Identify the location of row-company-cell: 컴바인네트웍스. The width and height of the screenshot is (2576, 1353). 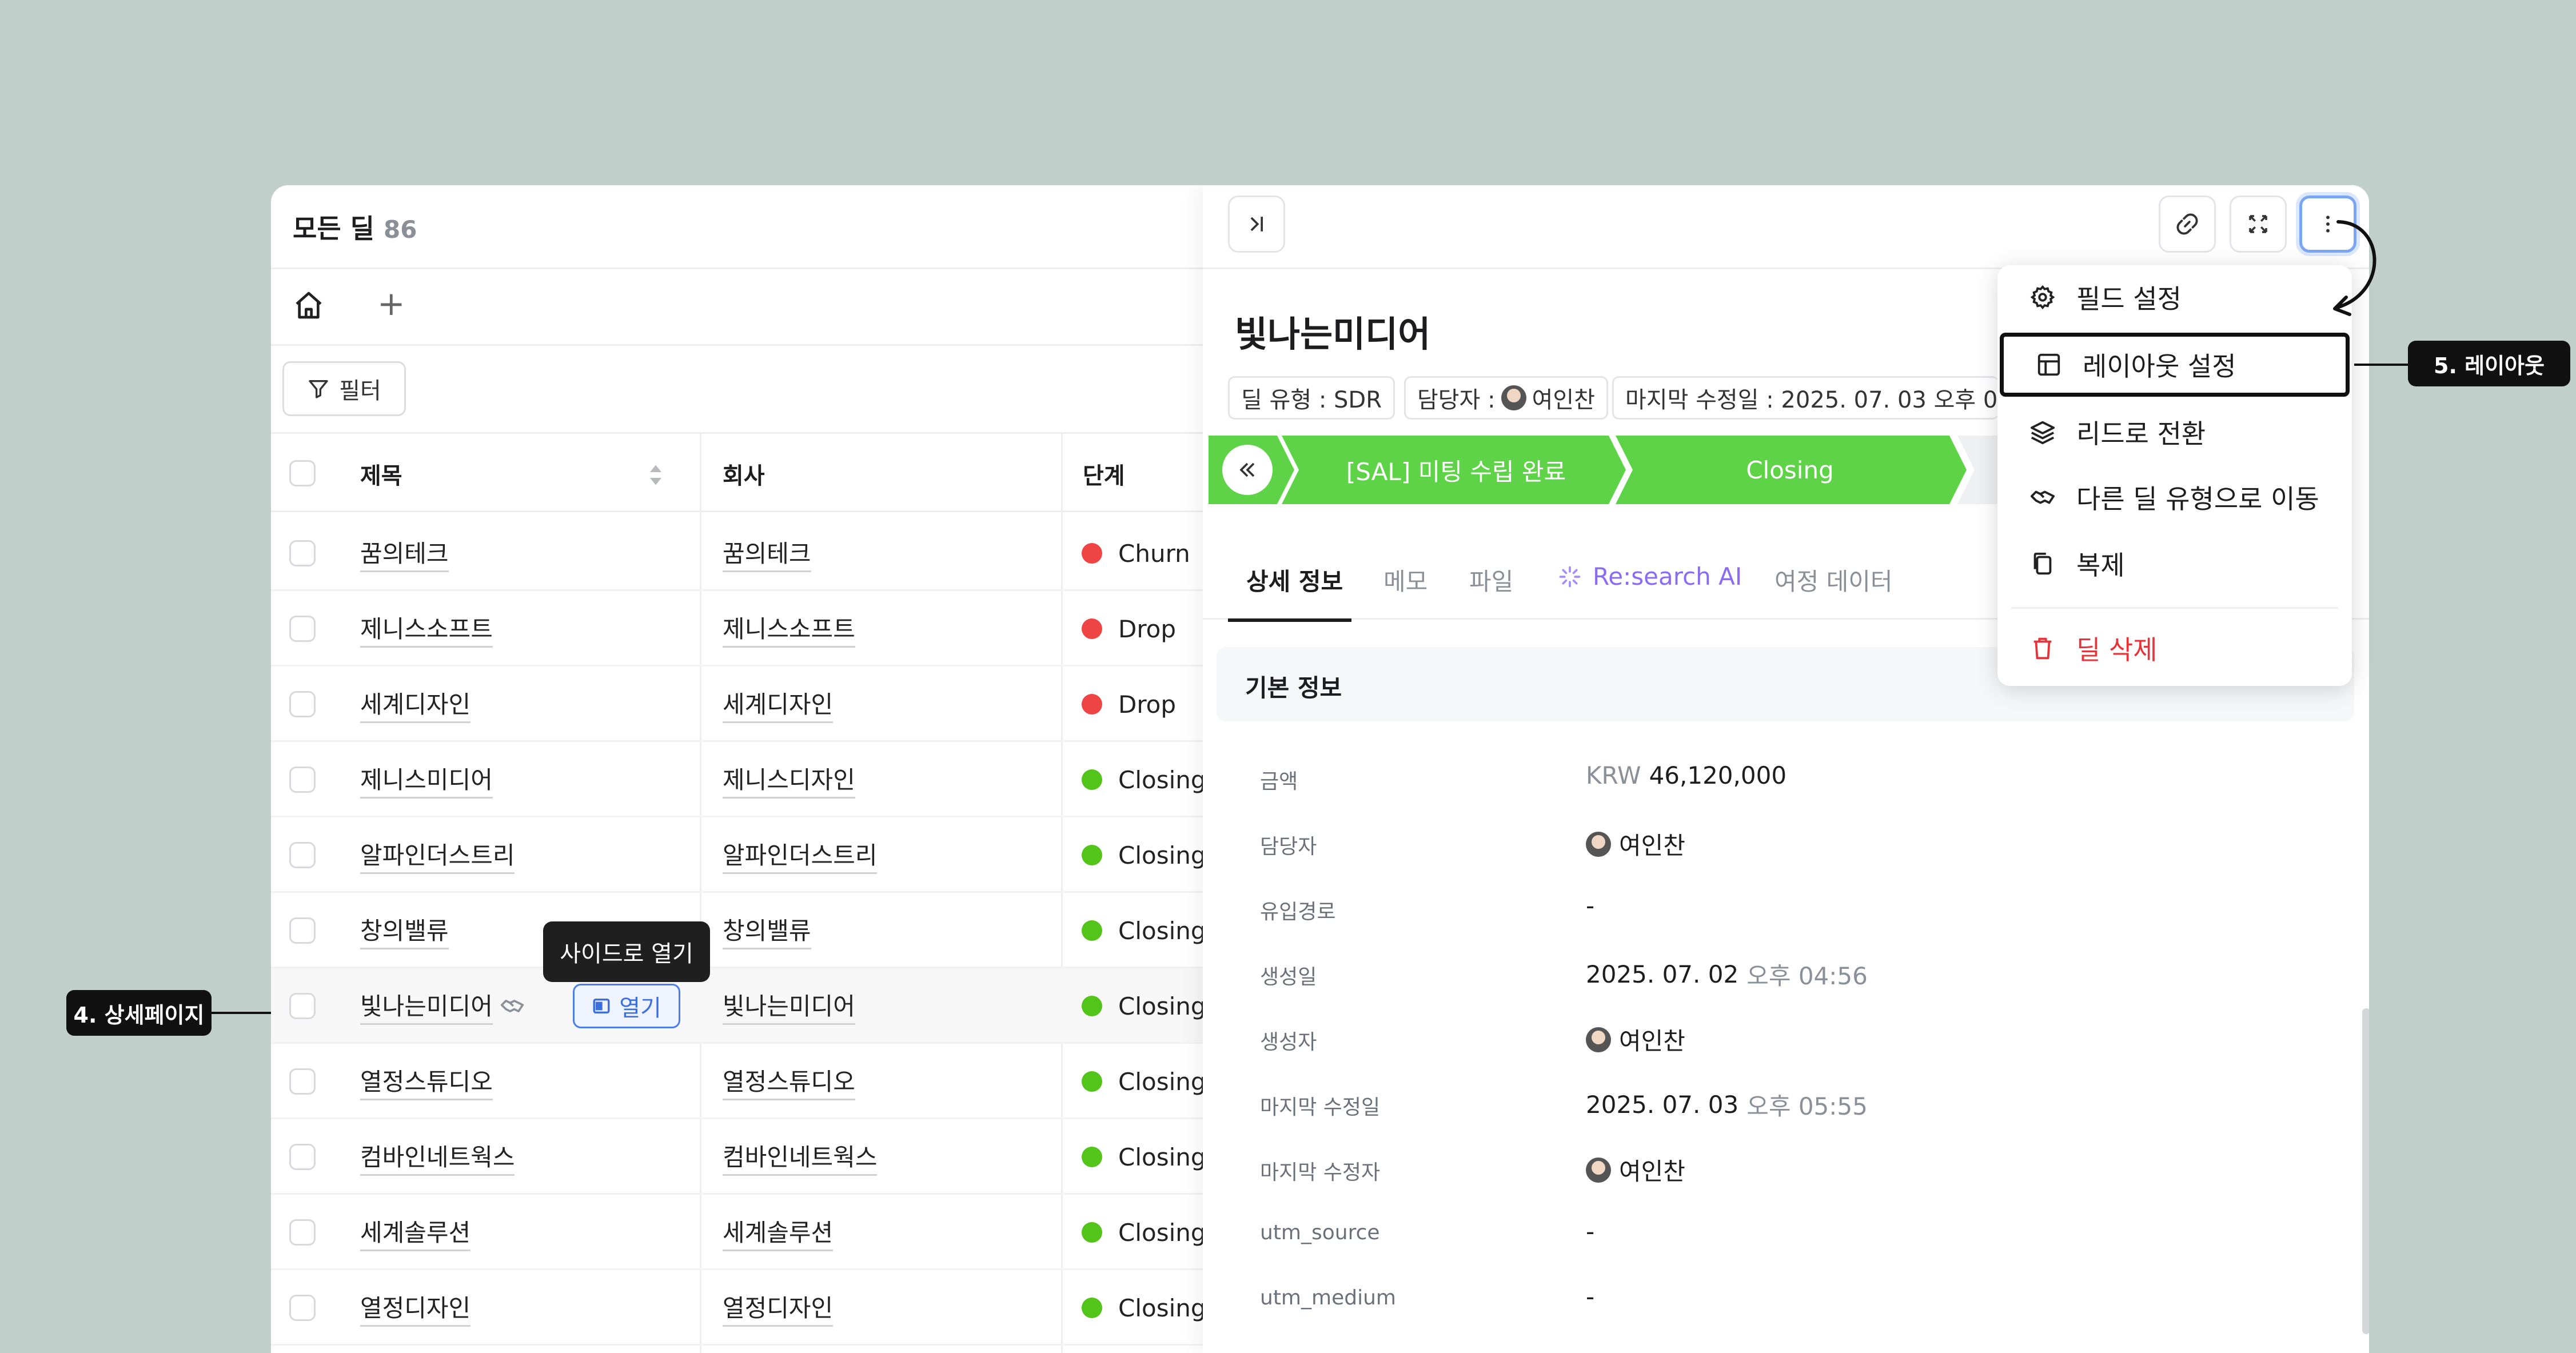
(800, 1157).